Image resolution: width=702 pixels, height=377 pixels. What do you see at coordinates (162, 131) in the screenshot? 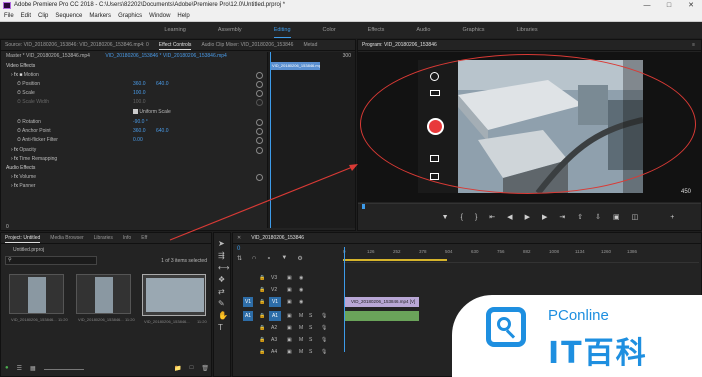
I see `anchor-y-value: 640.0` at bounding box center [162, 131].